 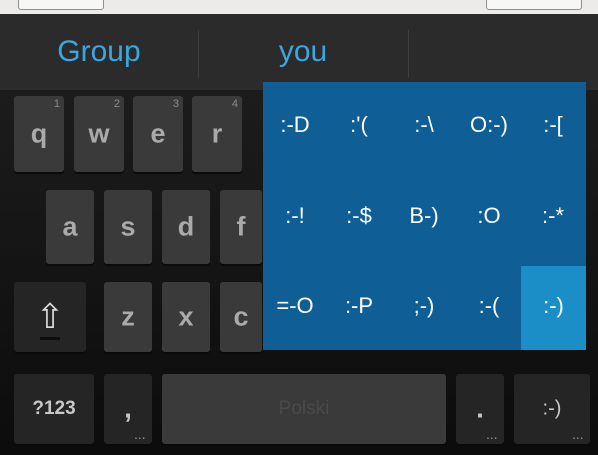 I want to click on key-s: s, so click(x=128, y=227).